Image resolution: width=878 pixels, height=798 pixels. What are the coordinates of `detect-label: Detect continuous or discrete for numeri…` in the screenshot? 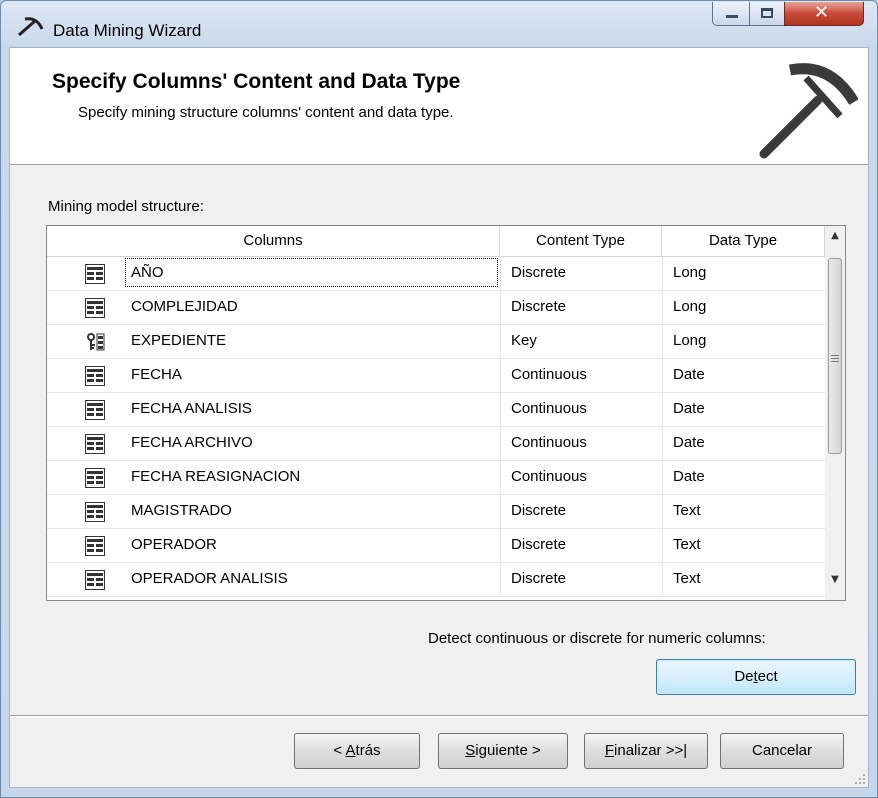 It's located at (597, 638).